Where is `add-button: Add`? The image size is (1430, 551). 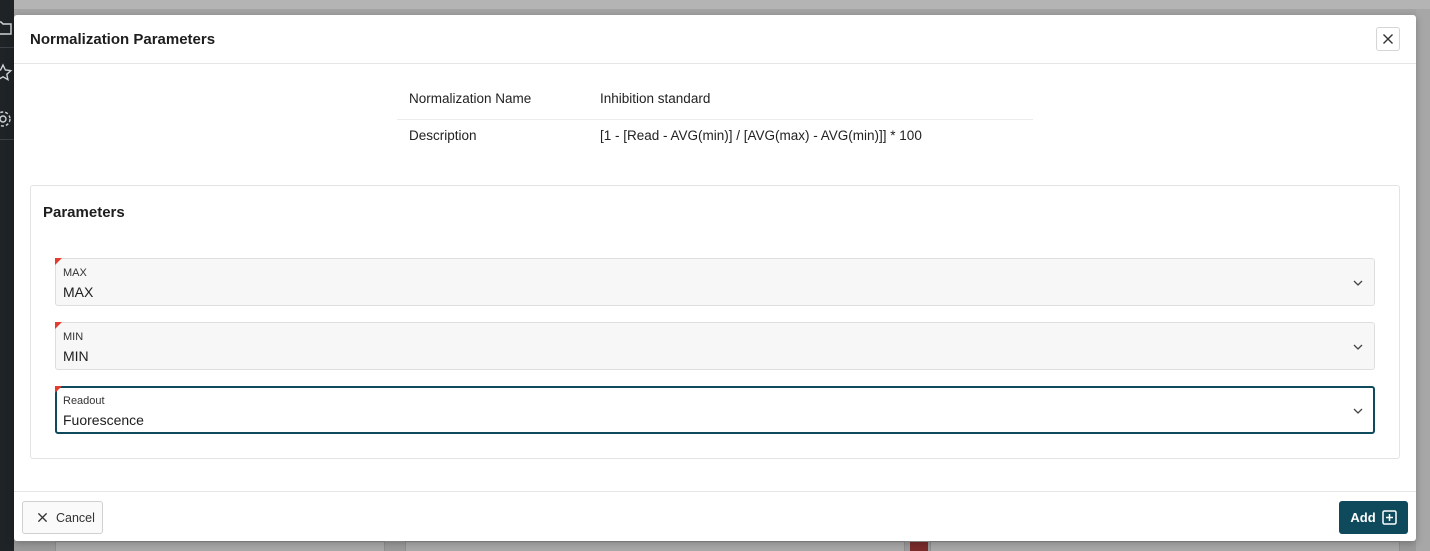
add-button: Add is located at coordinates (1373, 517).